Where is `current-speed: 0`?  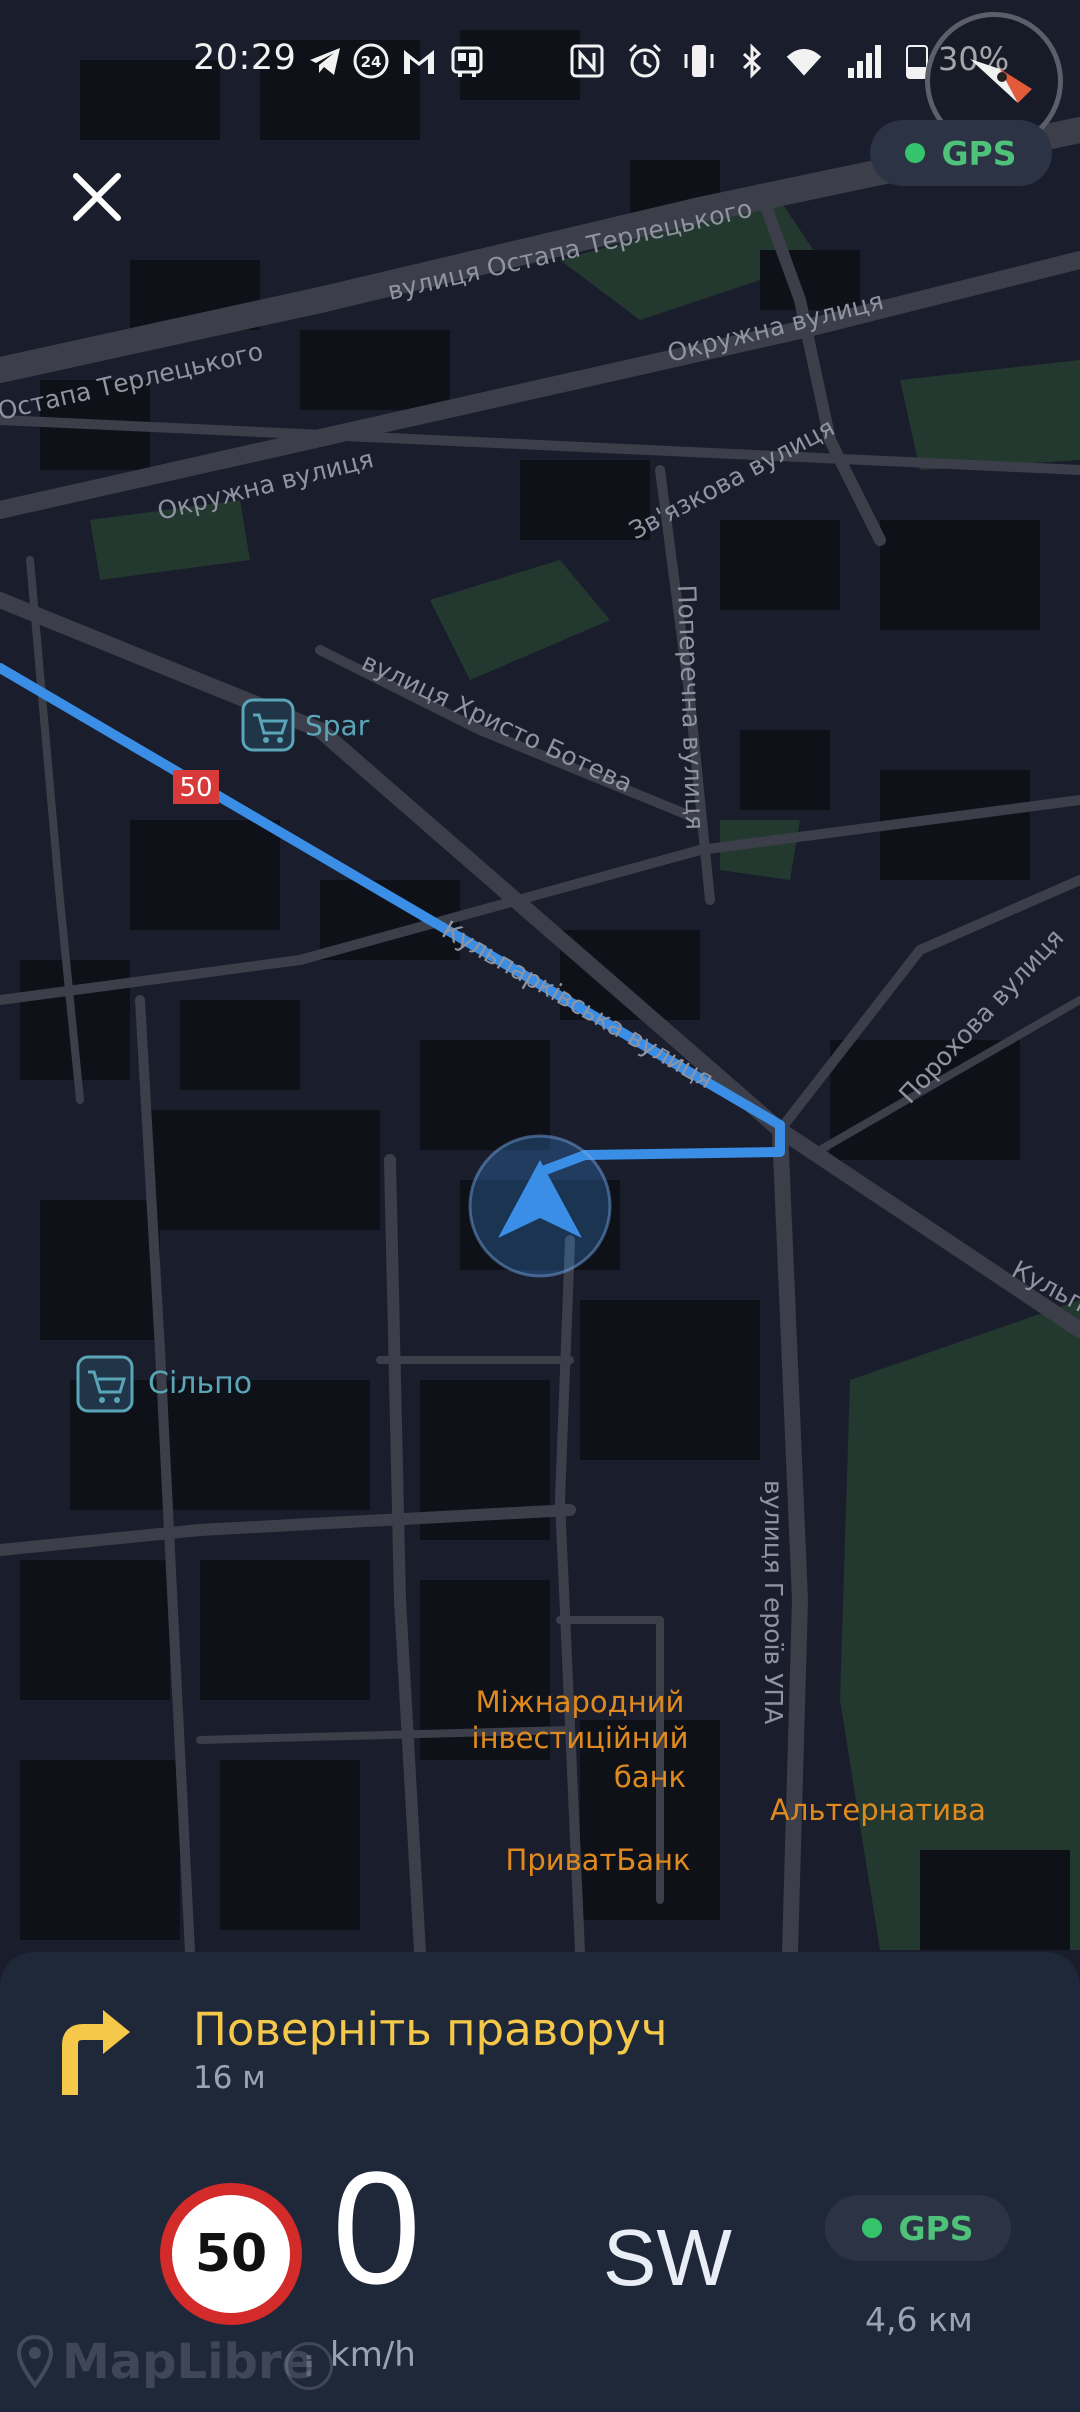
current-speed: 0 is located at coordinates (376, 2227).